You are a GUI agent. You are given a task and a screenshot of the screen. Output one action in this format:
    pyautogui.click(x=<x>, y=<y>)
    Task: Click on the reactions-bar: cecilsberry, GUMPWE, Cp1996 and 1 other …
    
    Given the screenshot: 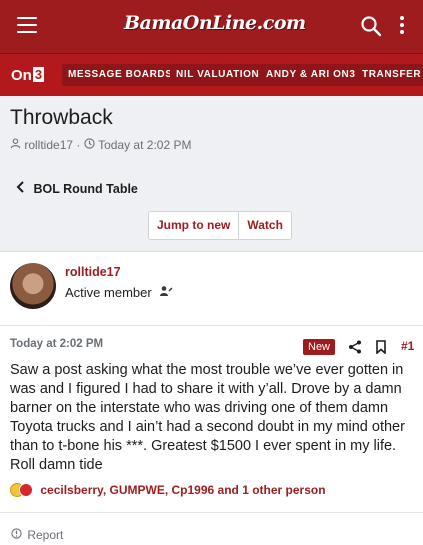 What is the action you would take?
    pyautogui.click(x=168, y=491)
    